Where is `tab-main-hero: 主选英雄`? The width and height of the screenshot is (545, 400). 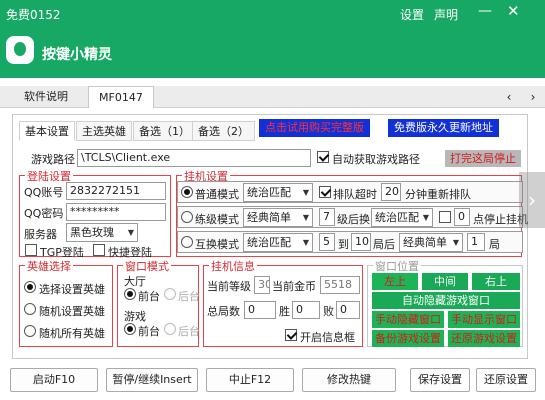 tab-main-hero: 主选英雄 is located at coordinates (104, 131).